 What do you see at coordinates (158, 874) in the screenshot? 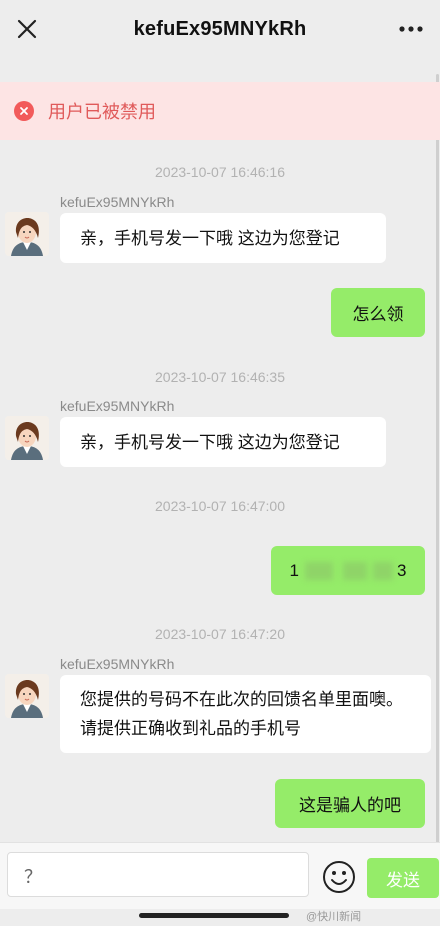
I see `message-input: ？` at bounding box center [158, 874].